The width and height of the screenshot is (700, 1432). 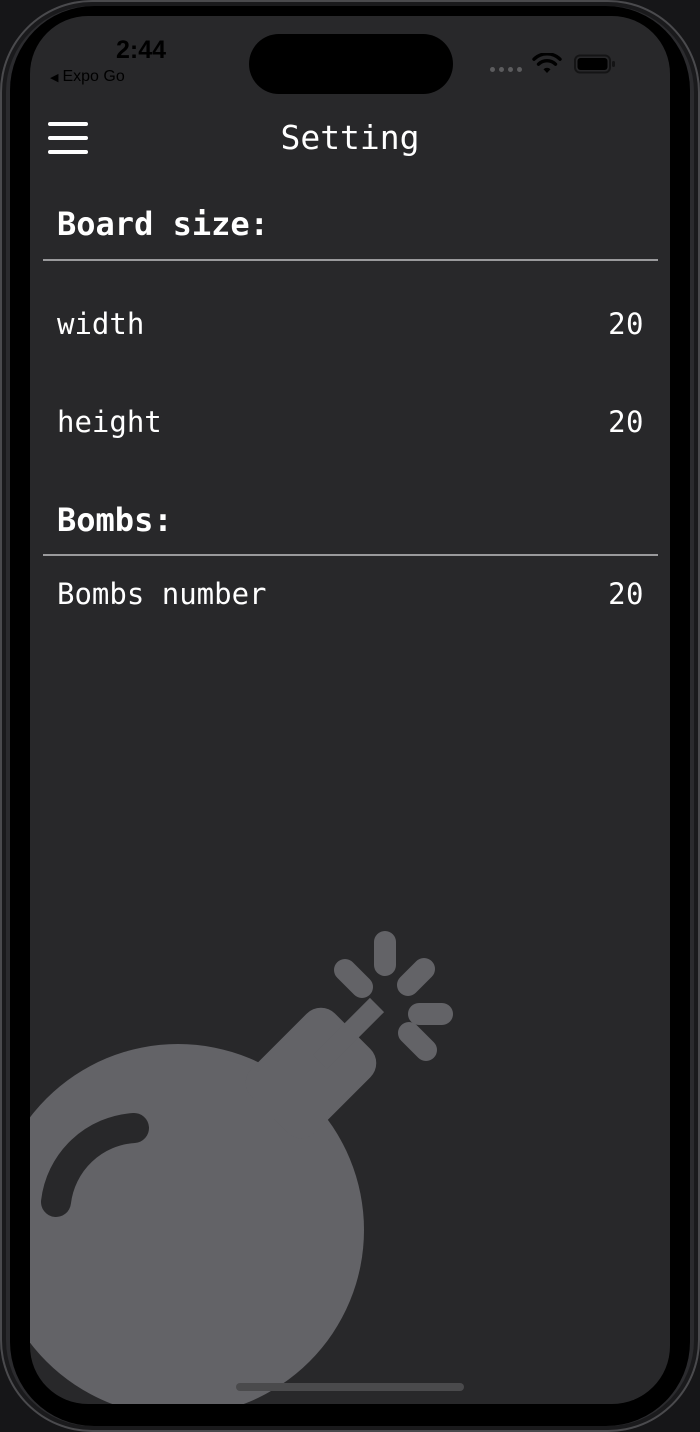 What do you see at coordinates (141, 50) in the screenshot?
I see `status-time: 2:44` at bounding box center [141, 50].